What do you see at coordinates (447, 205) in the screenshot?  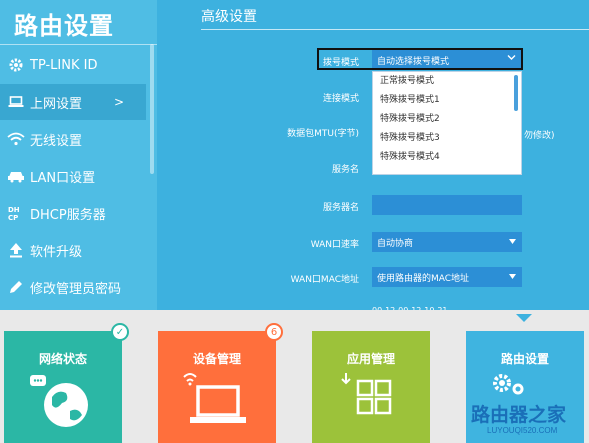 I see `server-name-input` at bounding box center [447, 205].